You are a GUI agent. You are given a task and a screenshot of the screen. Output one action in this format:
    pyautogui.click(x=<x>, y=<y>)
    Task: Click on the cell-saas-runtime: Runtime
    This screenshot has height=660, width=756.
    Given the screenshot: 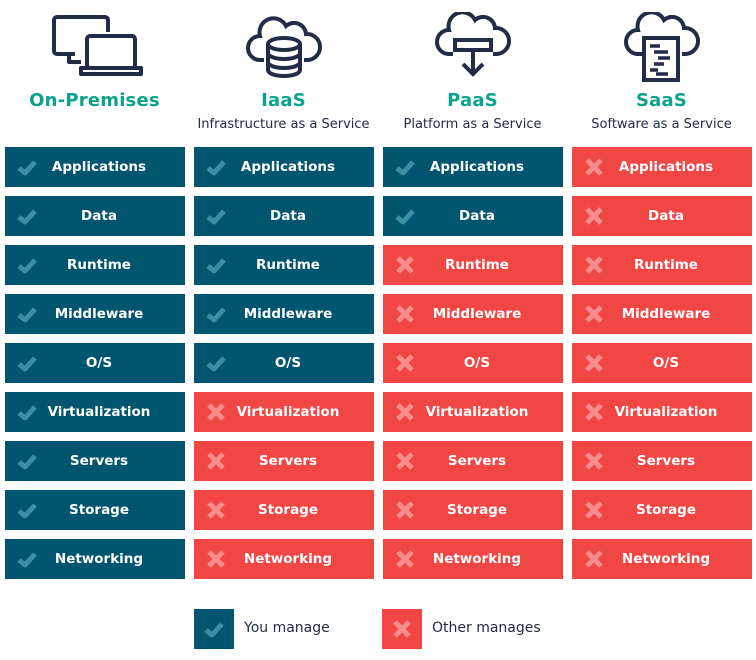 What is the action you would take?
    pyautogui.click(x=662, y=265)
    